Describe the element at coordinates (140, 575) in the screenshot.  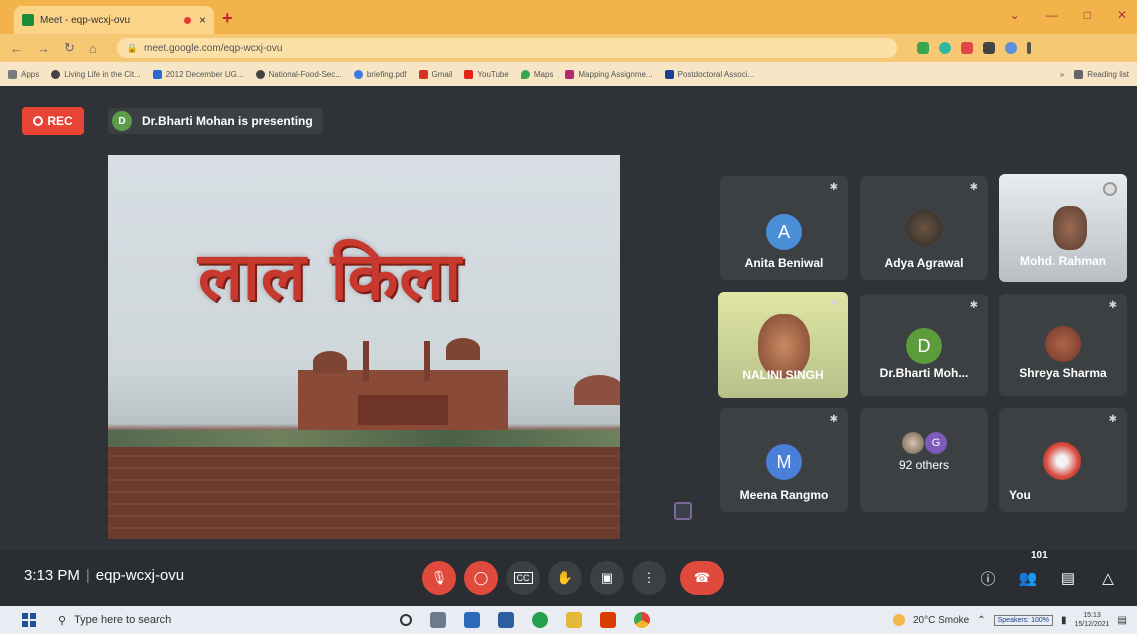
I see `meeting-code: eqp-wcxj-ovu` at that location.